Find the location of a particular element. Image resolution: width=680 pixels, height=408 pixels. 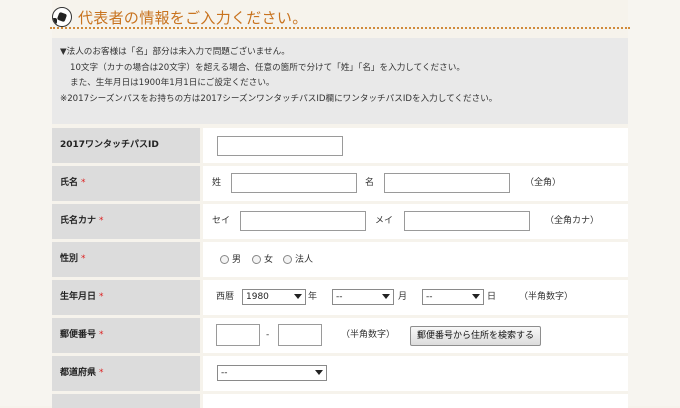

mei-input is located at coordinates (447, 183).